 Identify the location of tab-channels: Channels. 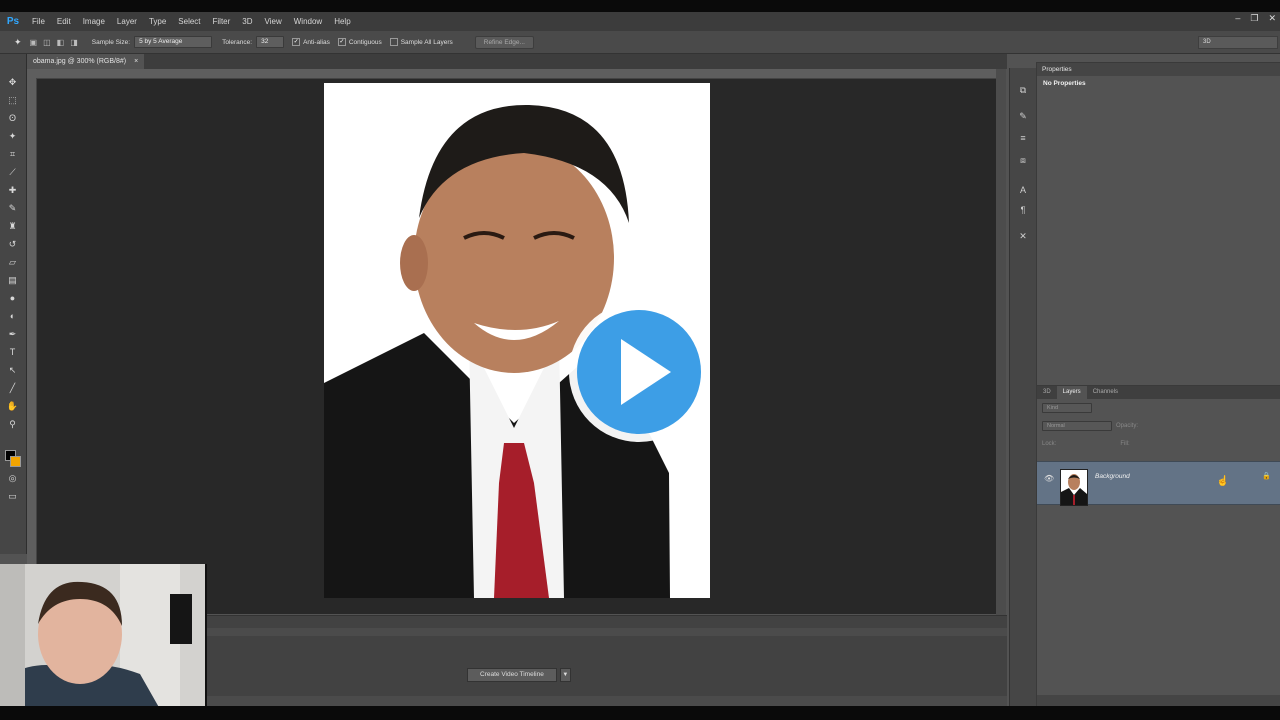
(1105, 392).